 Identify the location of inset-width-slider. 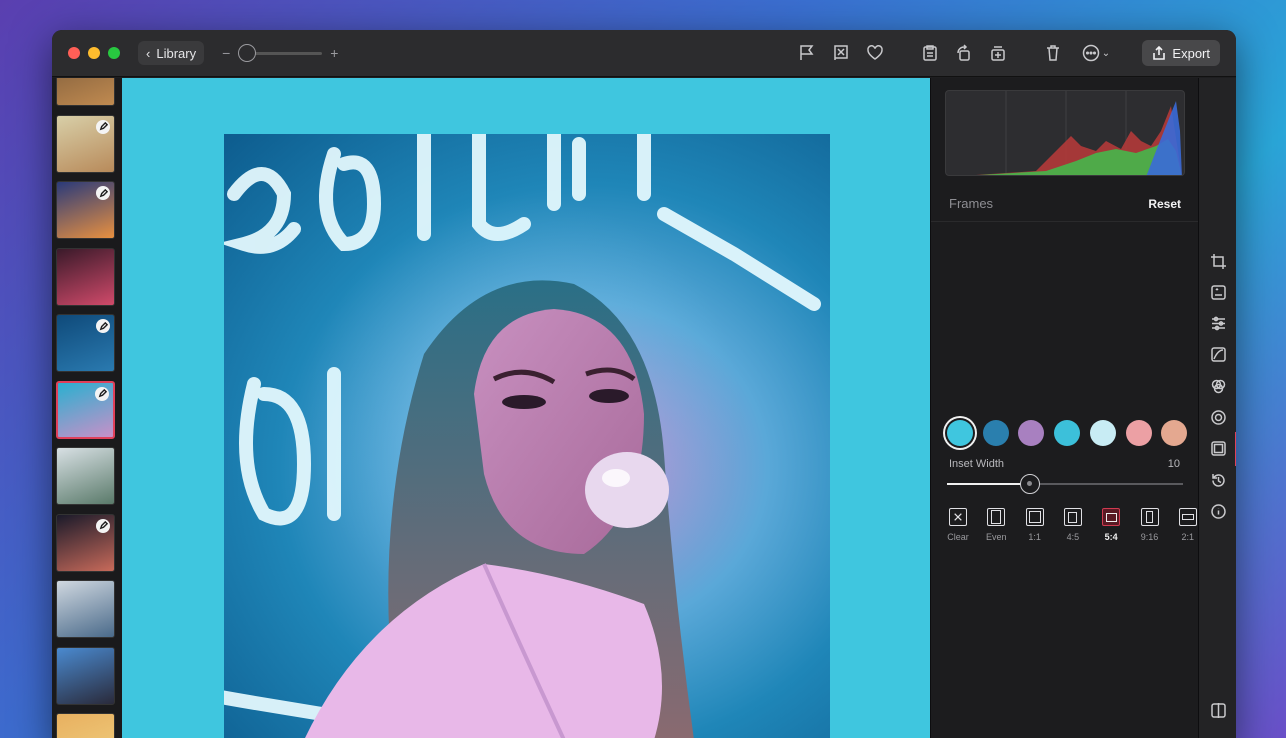
(1065, 484).